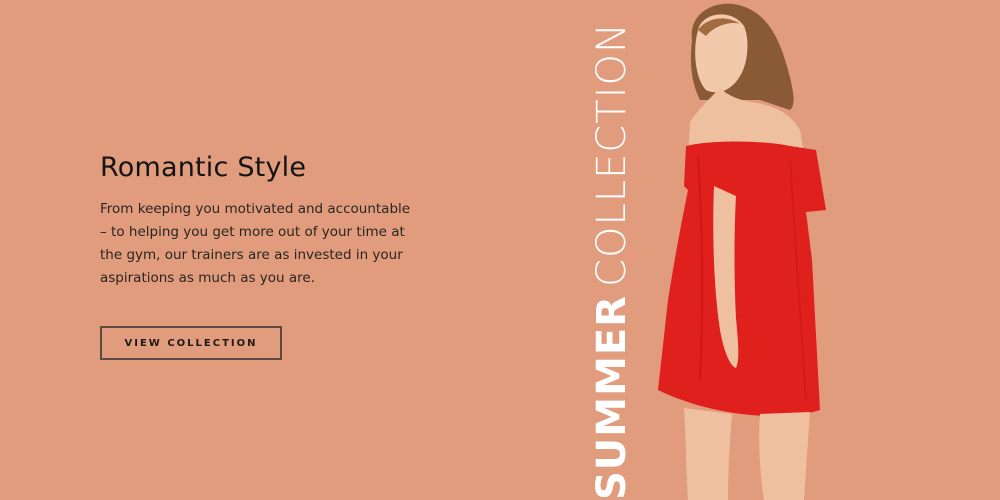  I want to click on vertical-title-light: COLLECTION, so click(612, 154).